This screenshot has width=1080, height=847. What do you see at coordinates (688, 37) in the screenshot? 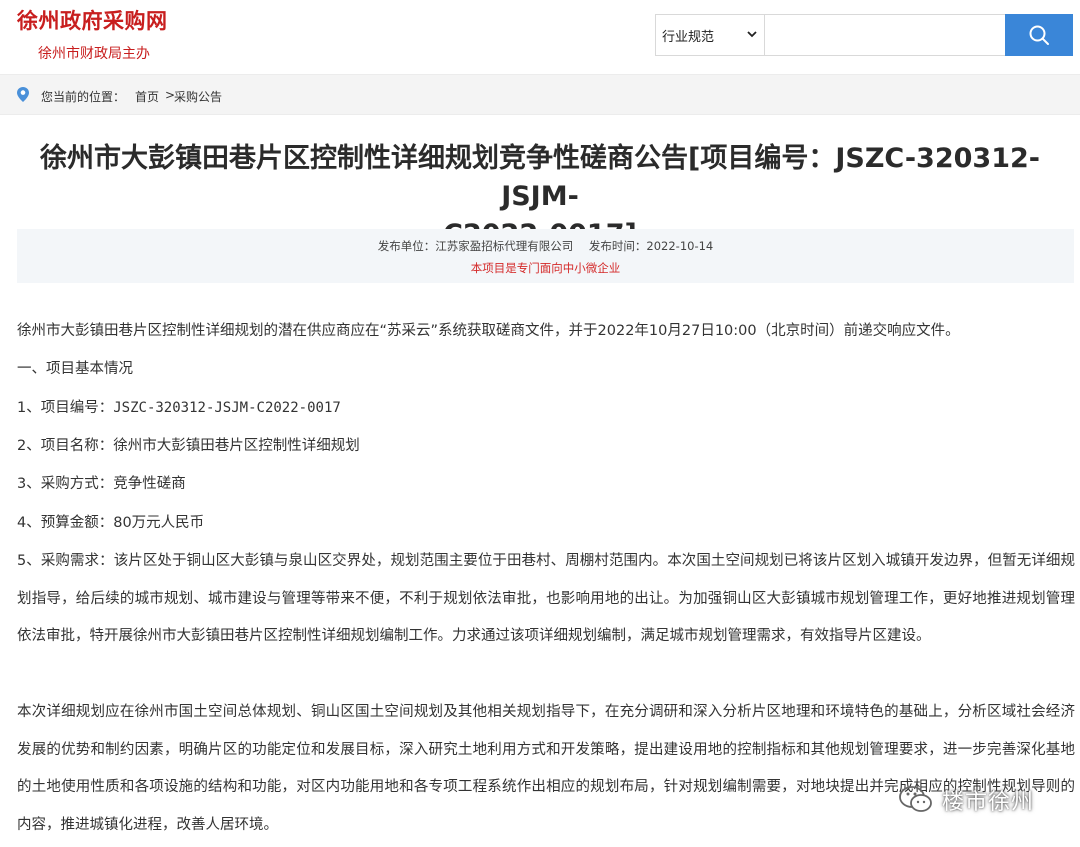
I see `category-select-value: 行业规范` at bounding box center [688, 37].